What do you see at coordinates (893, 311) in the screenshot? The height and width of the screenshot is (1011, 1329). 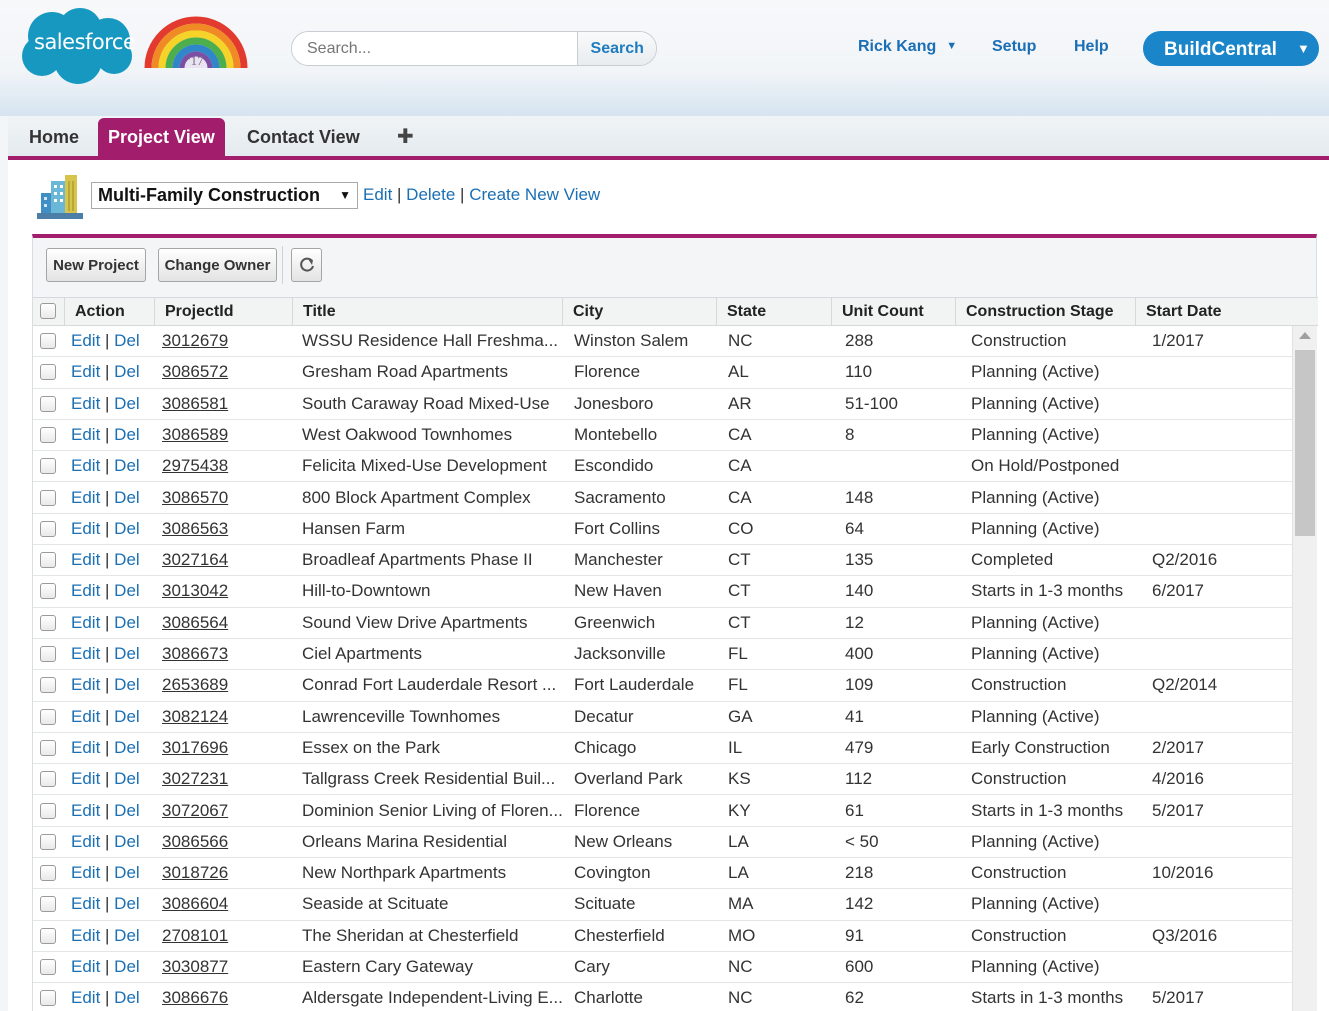 I see `column-header-unit-count: Unit Count` at bounding box center [893, 311].